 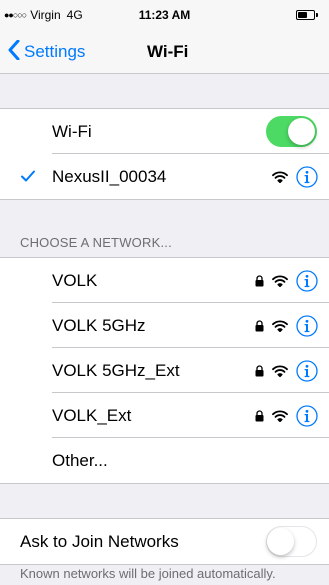 I want to click on ask-to-join-row: Ask to Join Networks, so click(x=164, y=541).